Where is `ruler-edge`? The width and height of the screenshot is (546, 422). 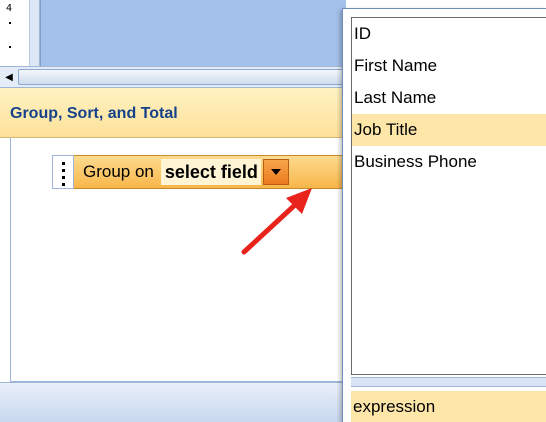 ruler-edge is located at coordinates (35, 33).